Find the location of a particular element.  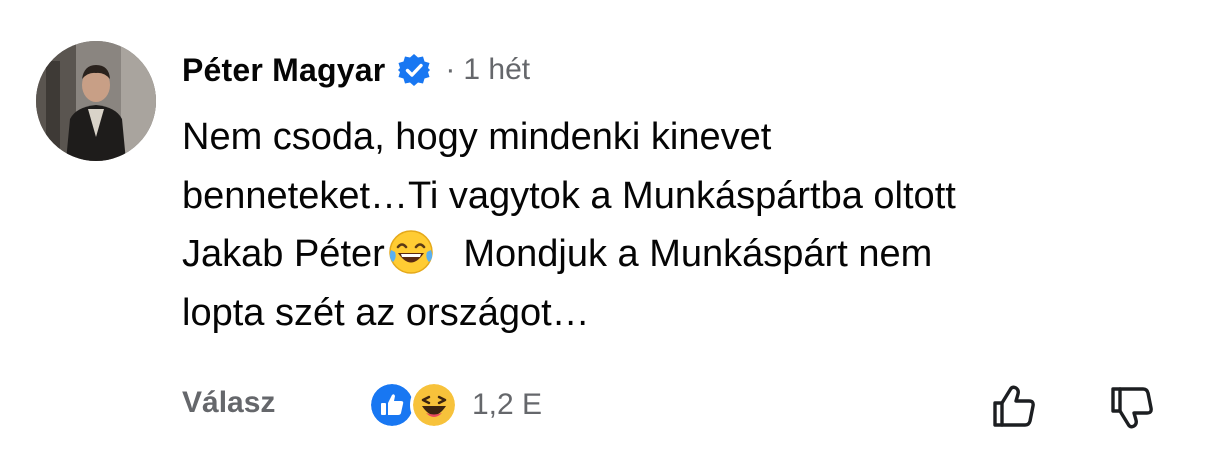

thumbs-down-icon is located at coordinates (1132, 408).